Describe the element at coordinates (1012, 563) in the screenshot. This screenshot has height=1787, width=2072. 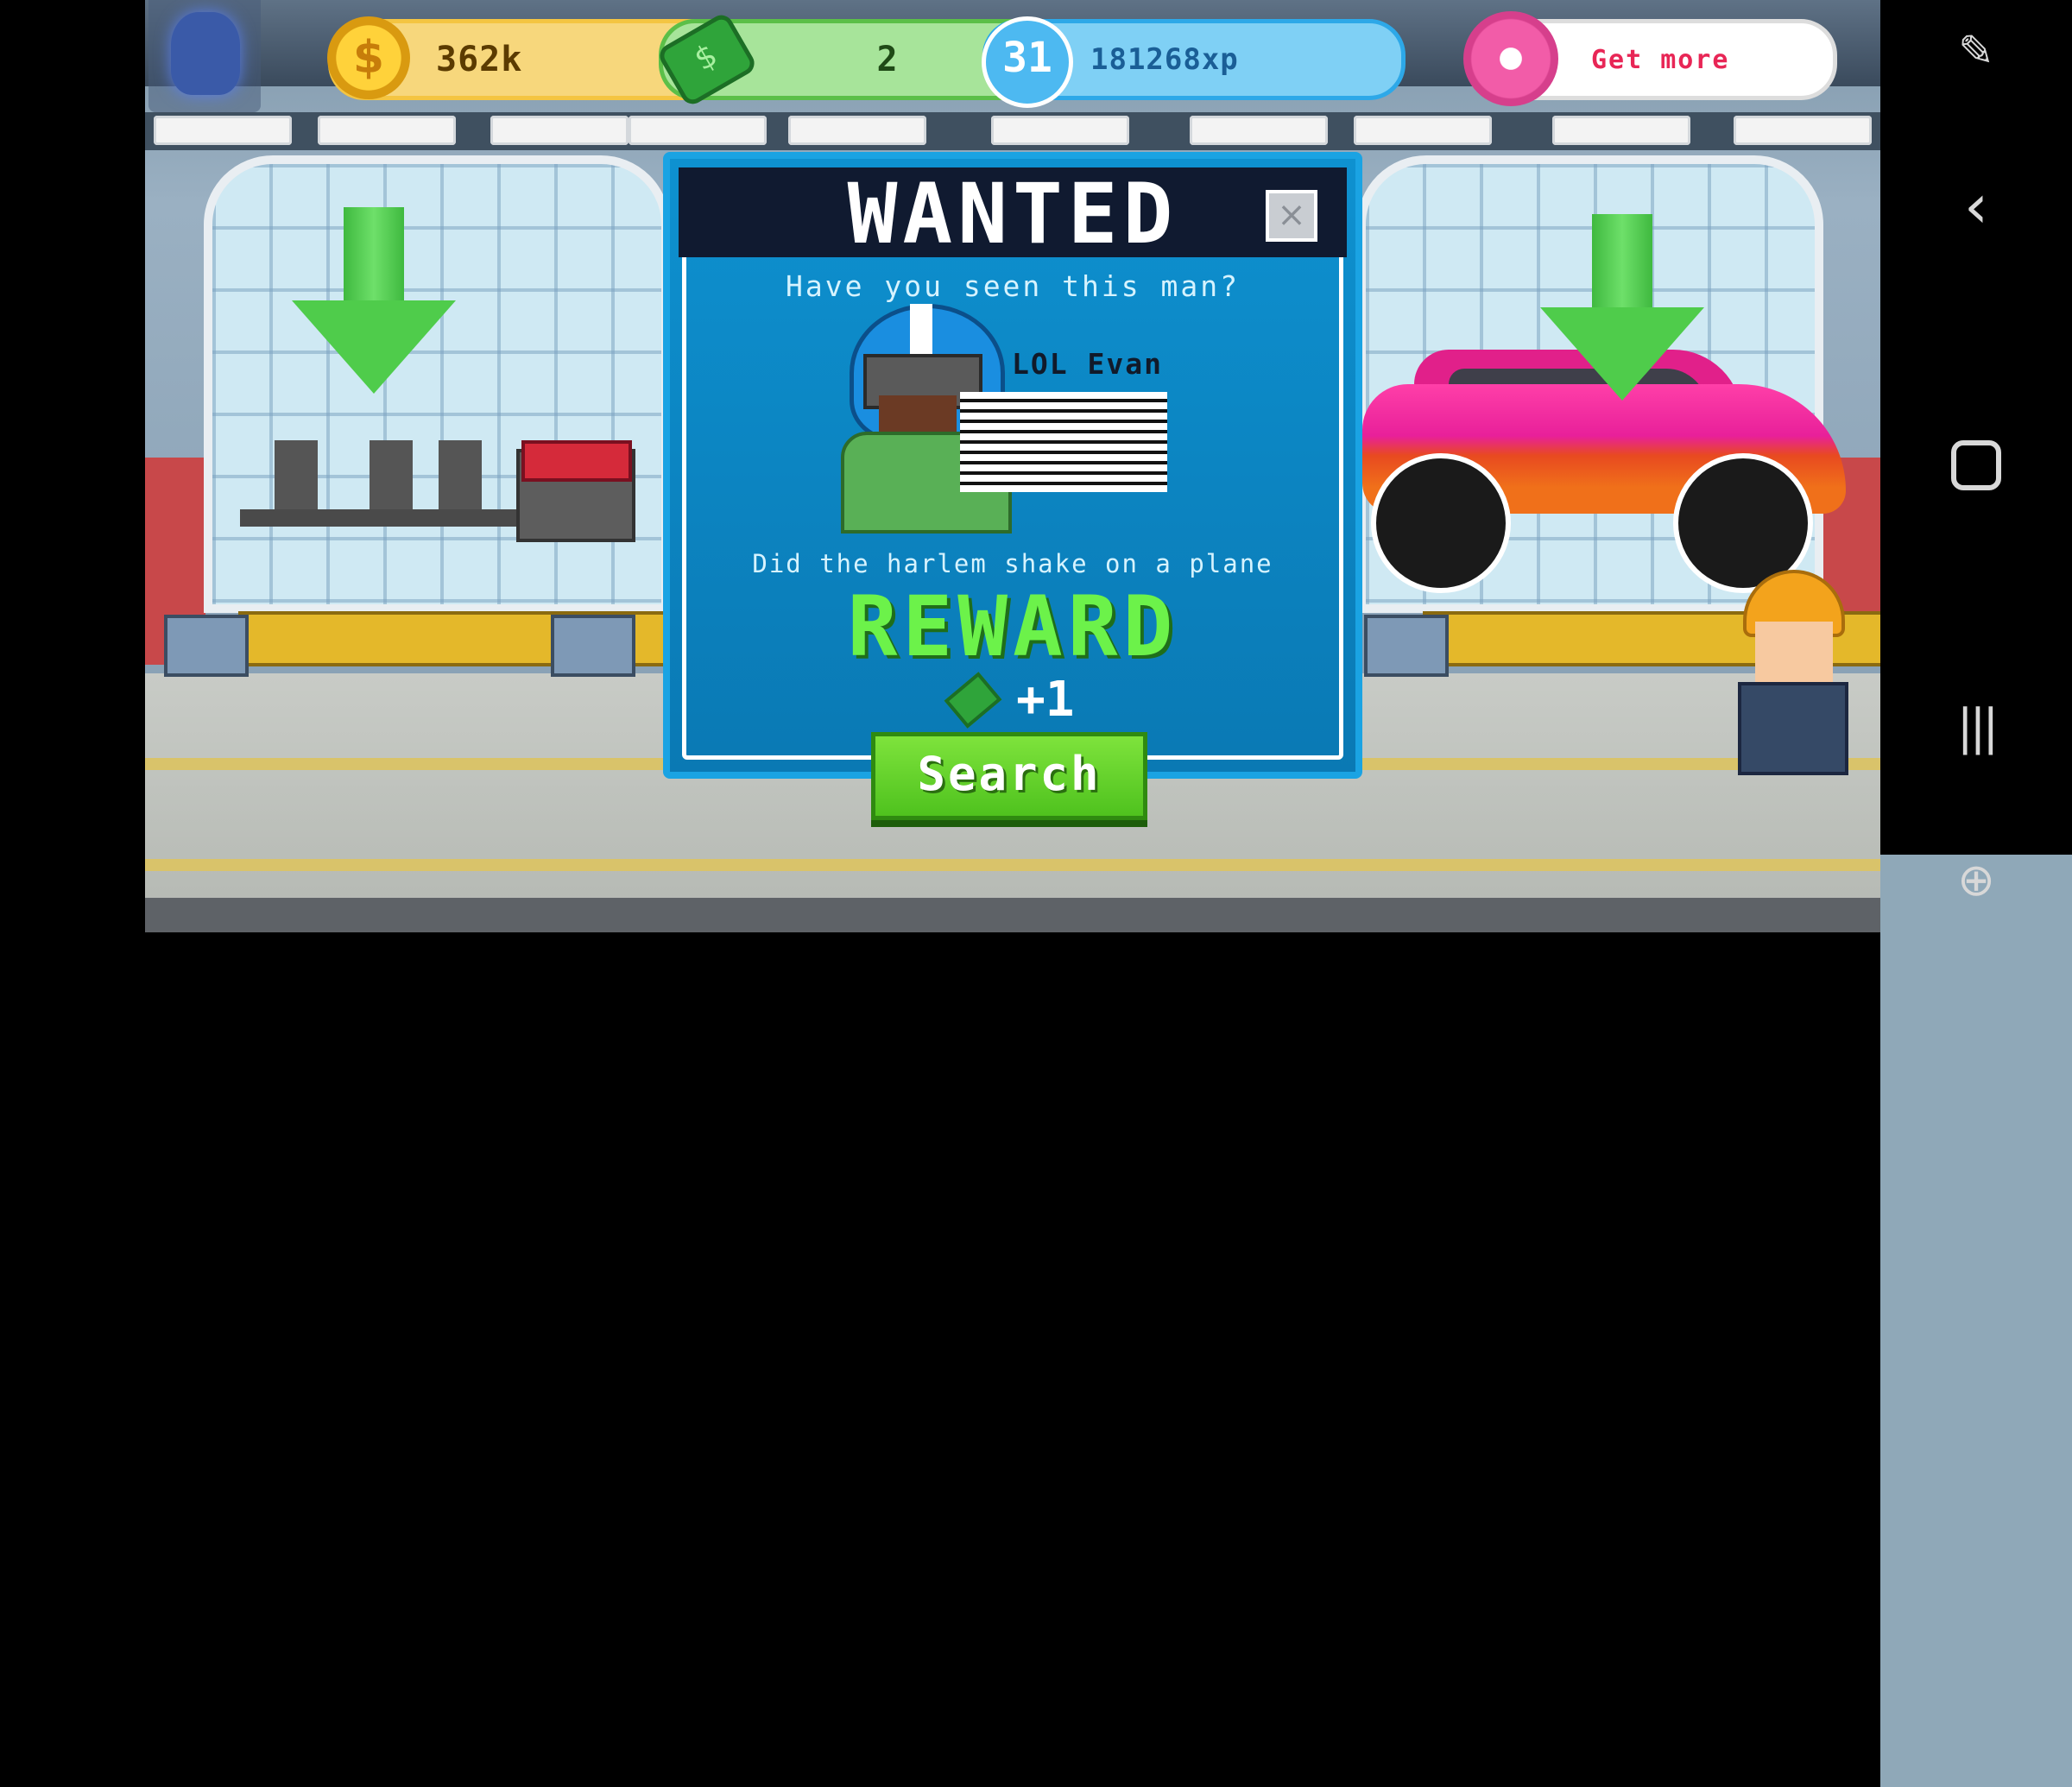
I see `suspect-crime: Did the harlem shake on a plane` at that location.